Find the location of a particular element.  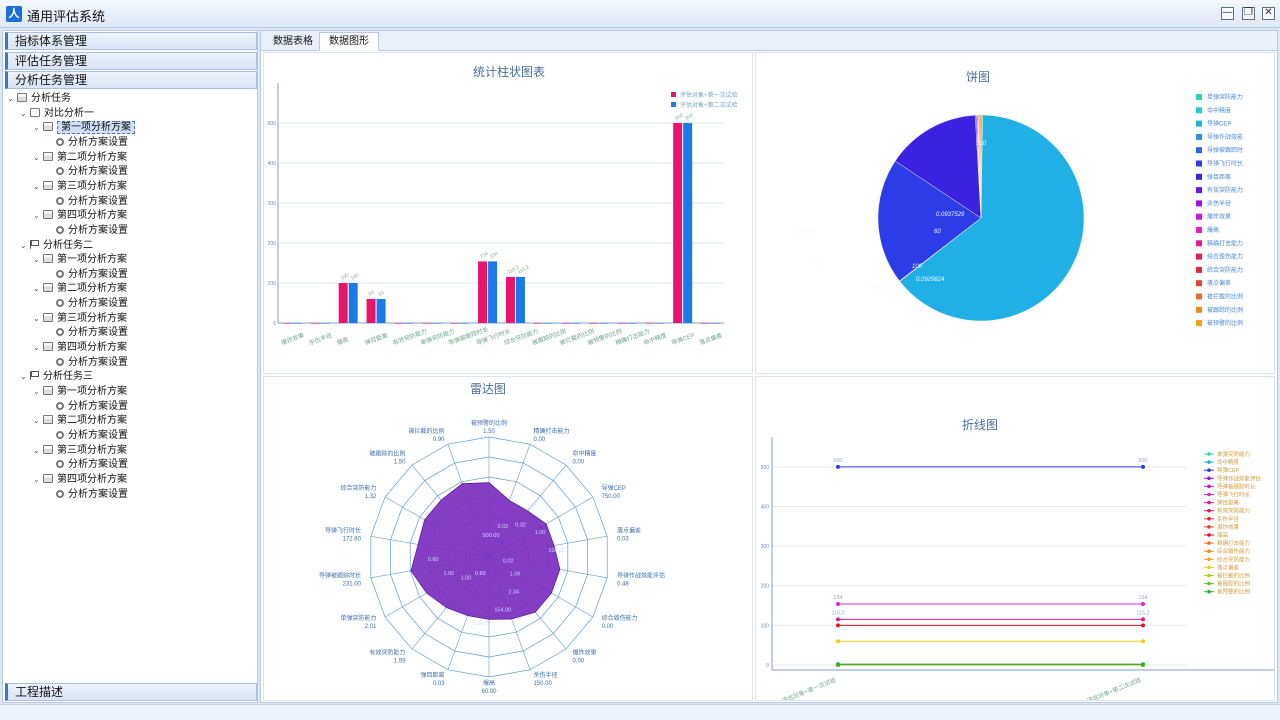

axis-value: 0.90 is located at coordinates (439, 440).